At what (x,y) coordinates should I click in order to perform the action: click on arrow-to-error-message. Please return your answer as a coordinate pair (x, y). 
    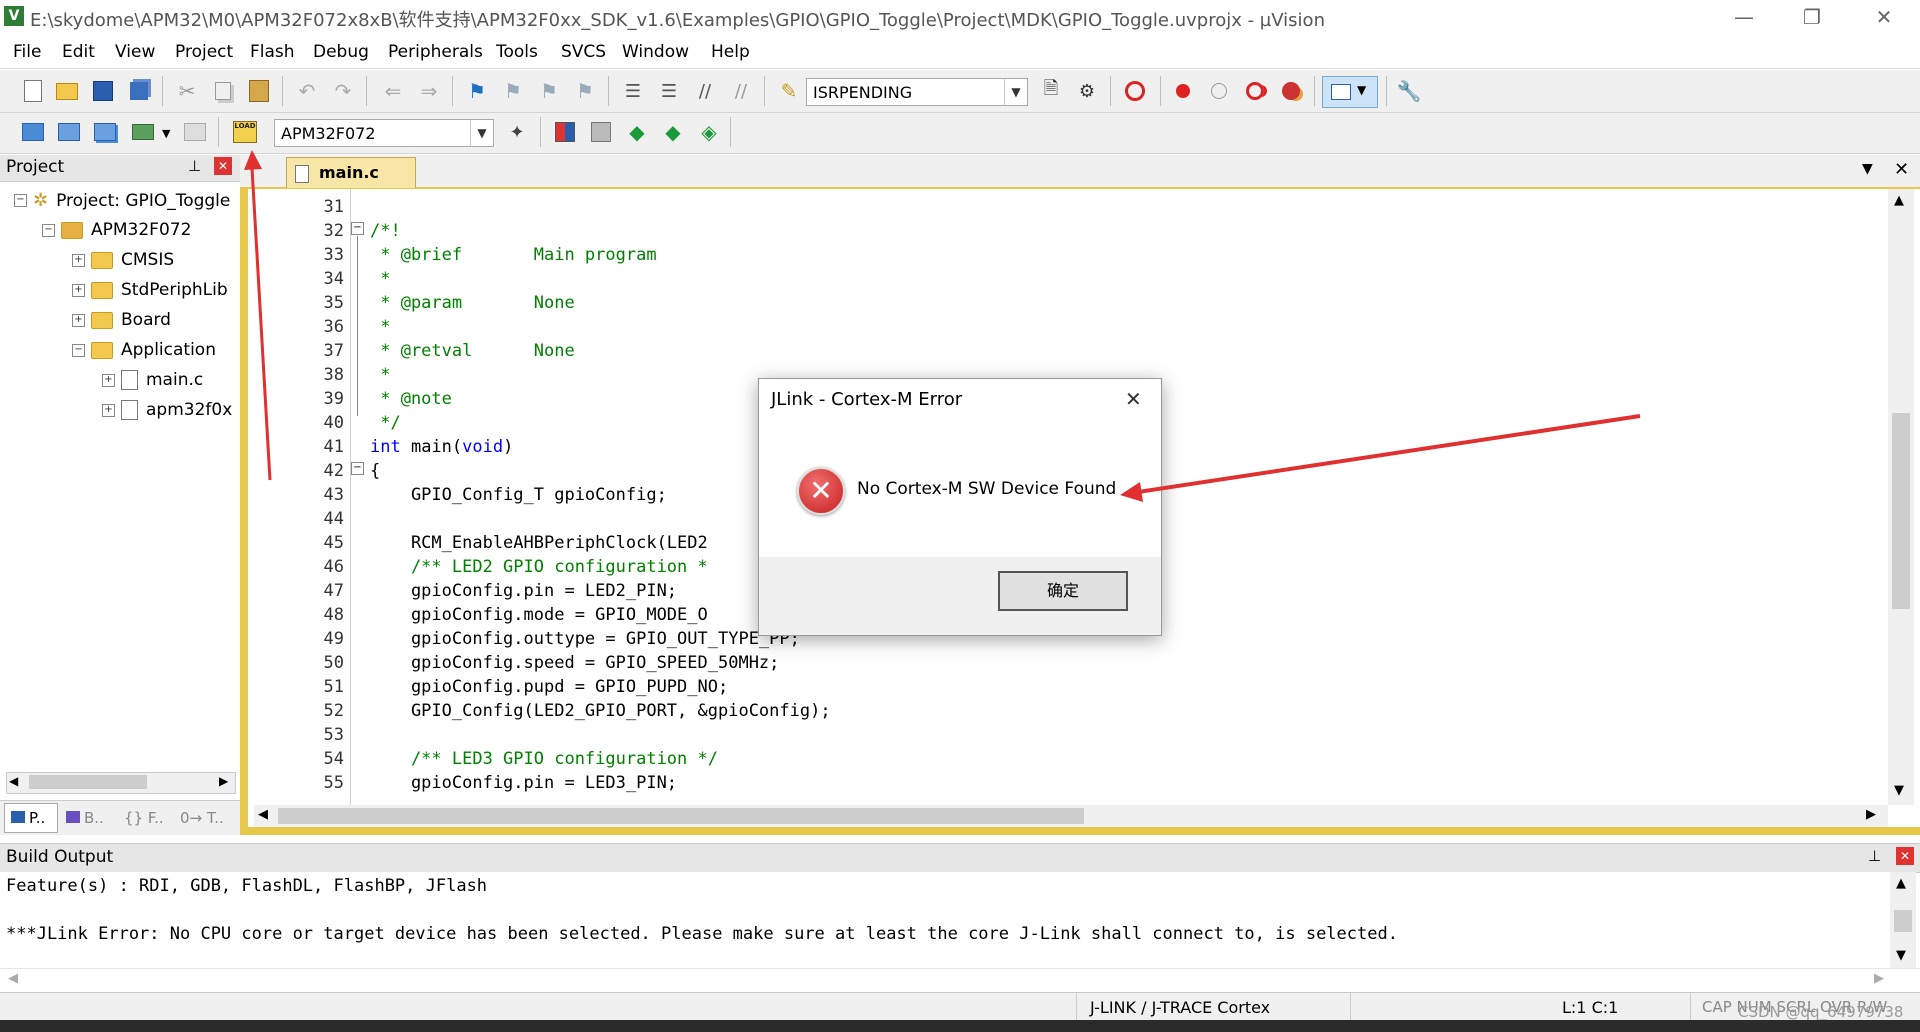
    Looking at the image, I should click on (1380, 458).